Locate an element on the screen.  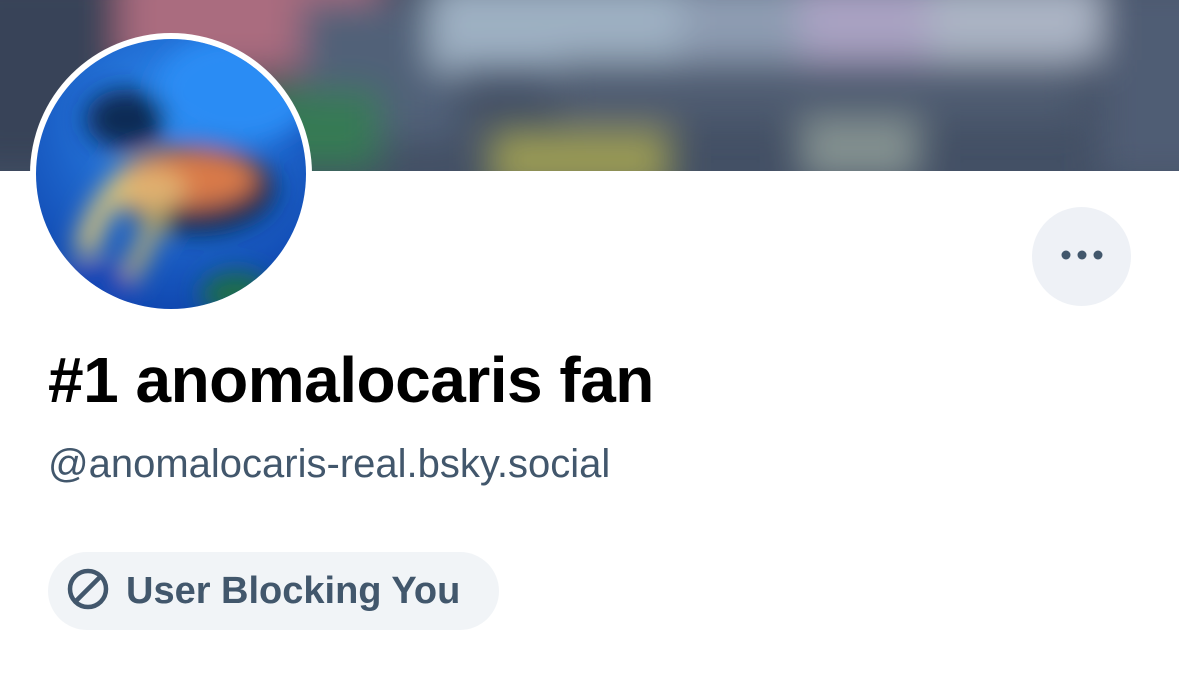
profile-handle: @anomalocaris-real.bsky.social is located at coordinates (329, 464).